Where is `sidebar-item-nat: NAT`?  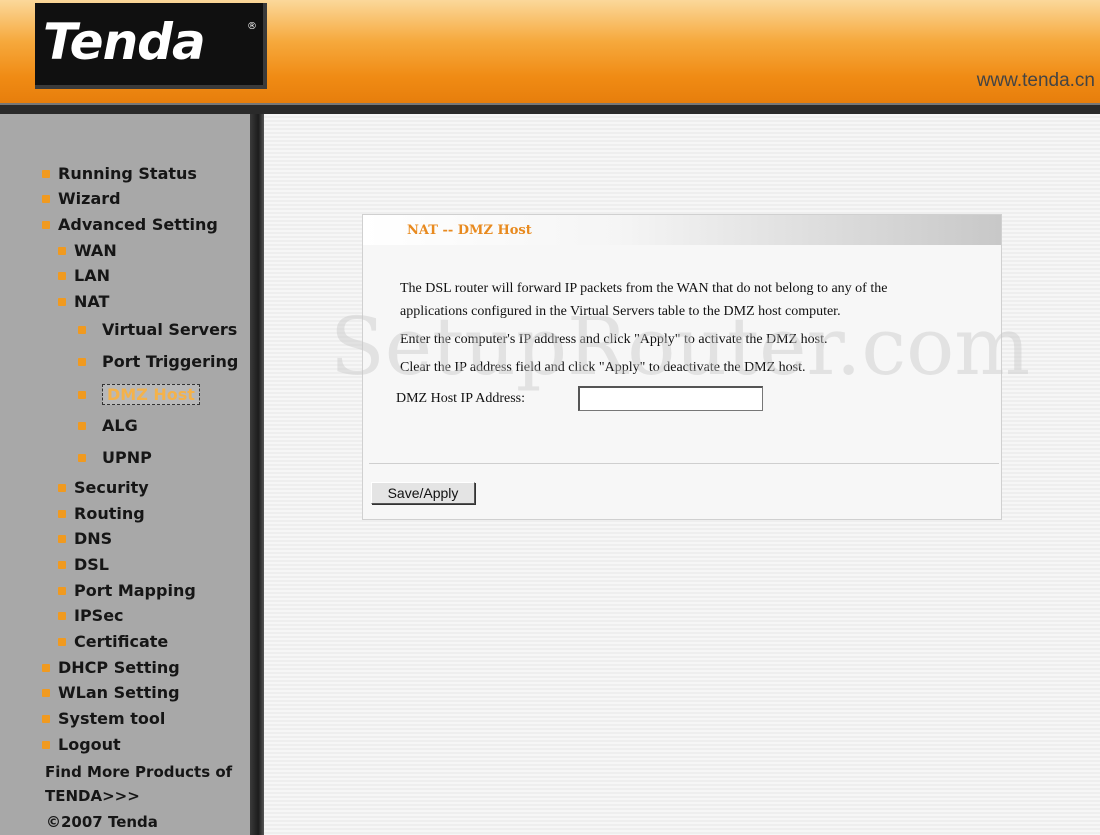
sidebar-item-nat: NAT is located at coordinates (83, 301).